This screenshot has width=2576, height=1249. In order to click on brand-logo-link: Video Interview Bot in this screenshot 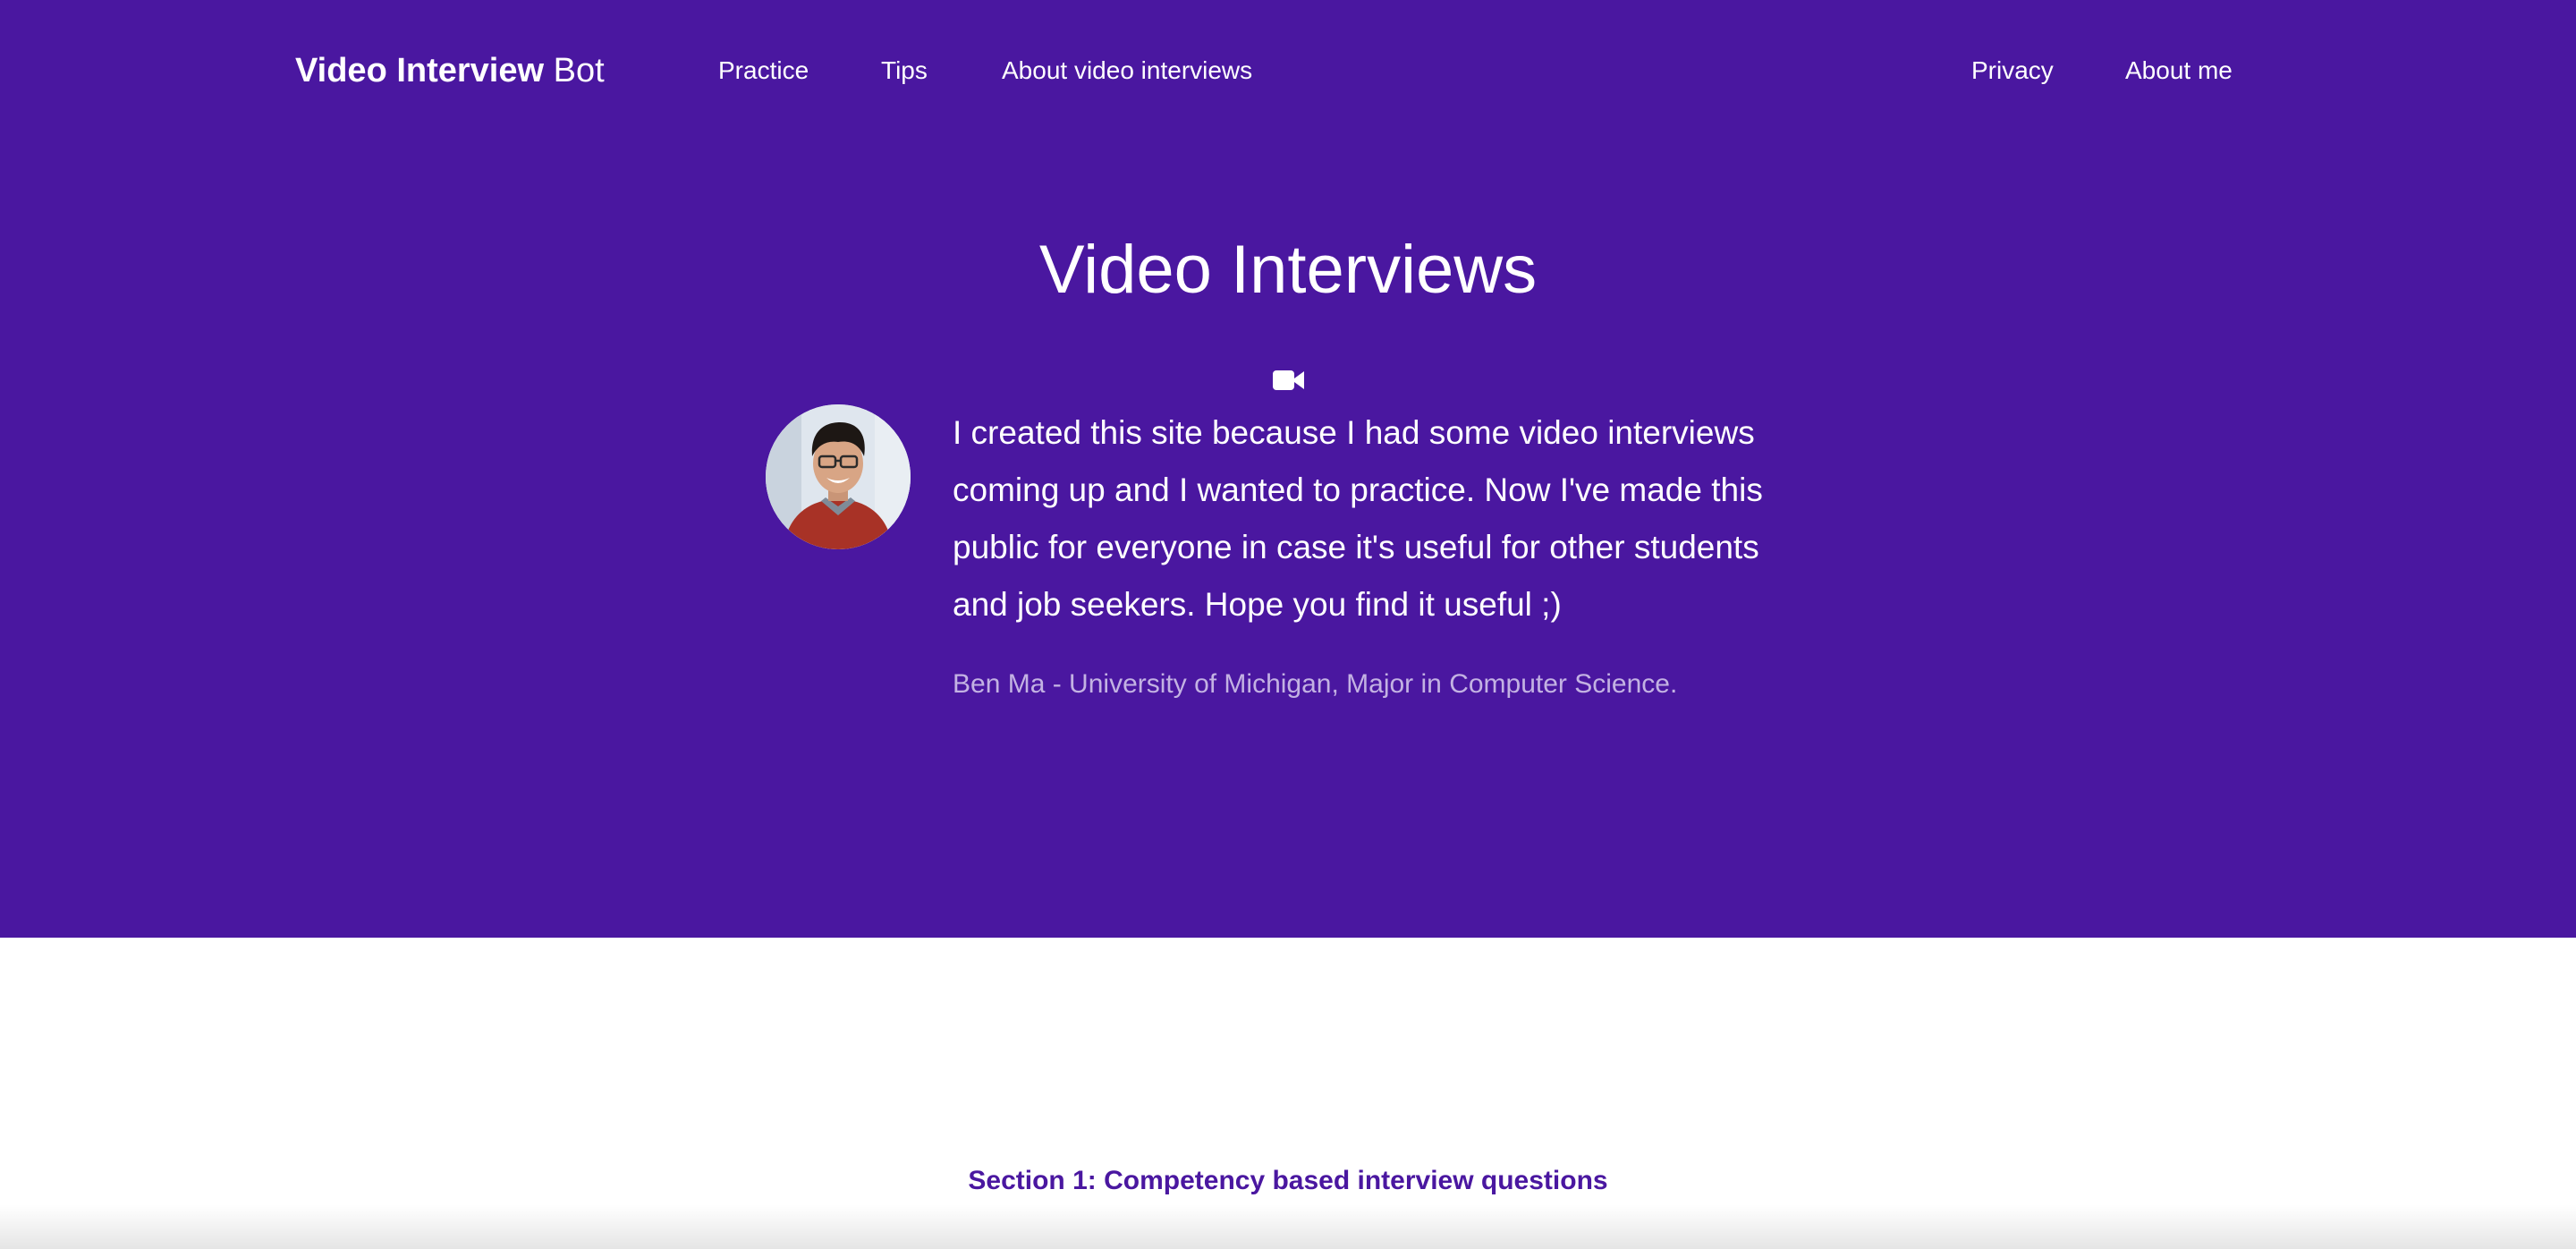, I will do `click(450, 70)`.